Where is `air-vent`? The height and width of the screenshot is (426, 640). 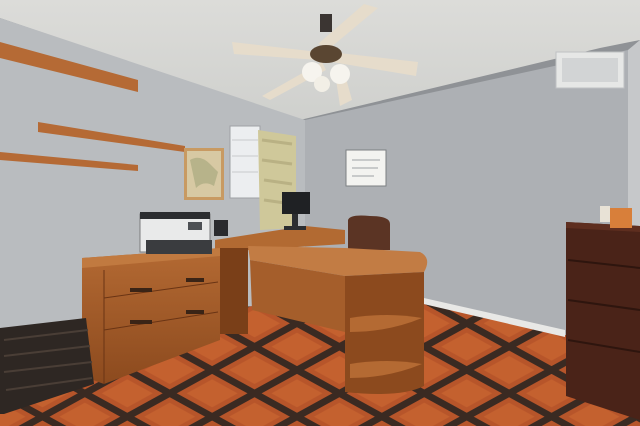
air-vent is located at coordinates (590, 70).